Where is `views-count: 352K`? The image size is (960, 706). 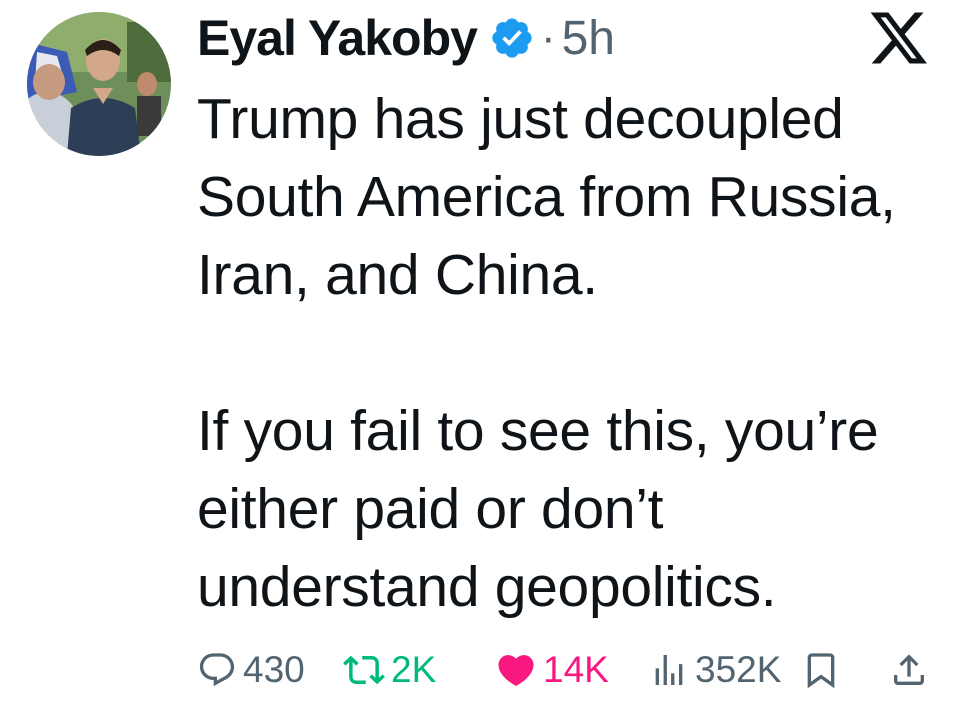 views-count: 352K is located at coordinates (738, 669).